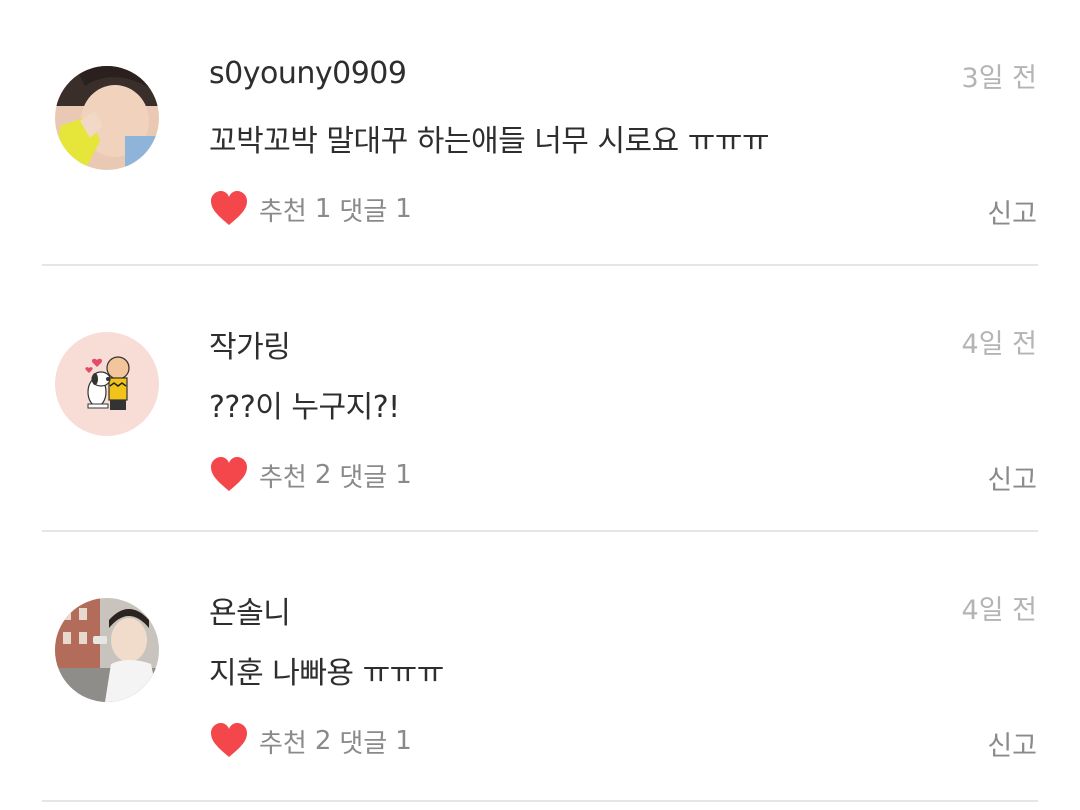 This screenshot has height=810, width=1080. Describe the element at coordinates (304, 407) in the screenshot. I see `comment-text: ???이 누구지?!` at that location.